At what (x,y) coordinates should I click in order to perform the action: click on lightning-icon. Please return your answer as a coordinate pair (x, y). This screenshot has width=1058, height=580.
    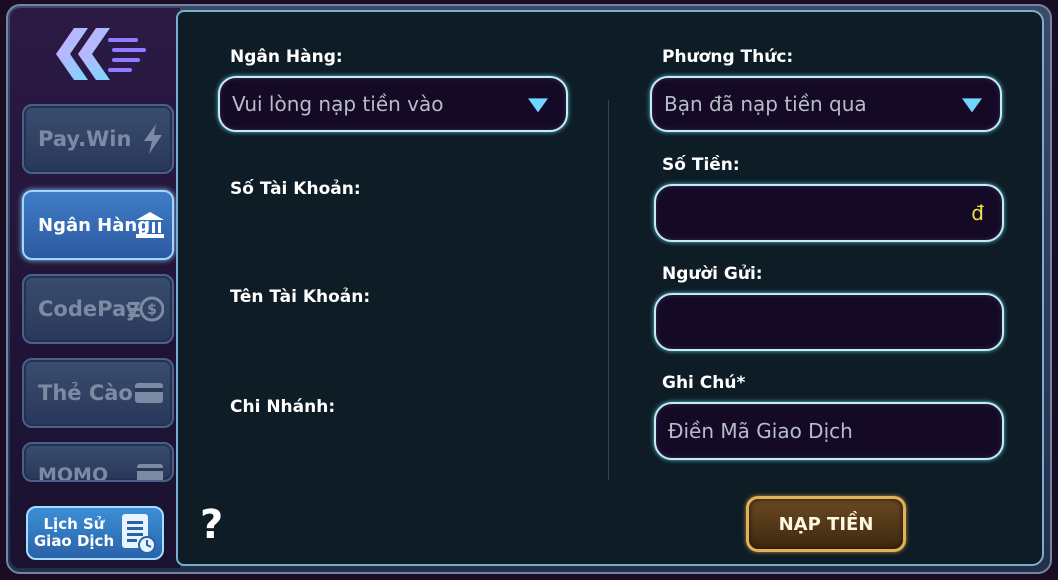
    Looking at the image, I should click on (153, 139).